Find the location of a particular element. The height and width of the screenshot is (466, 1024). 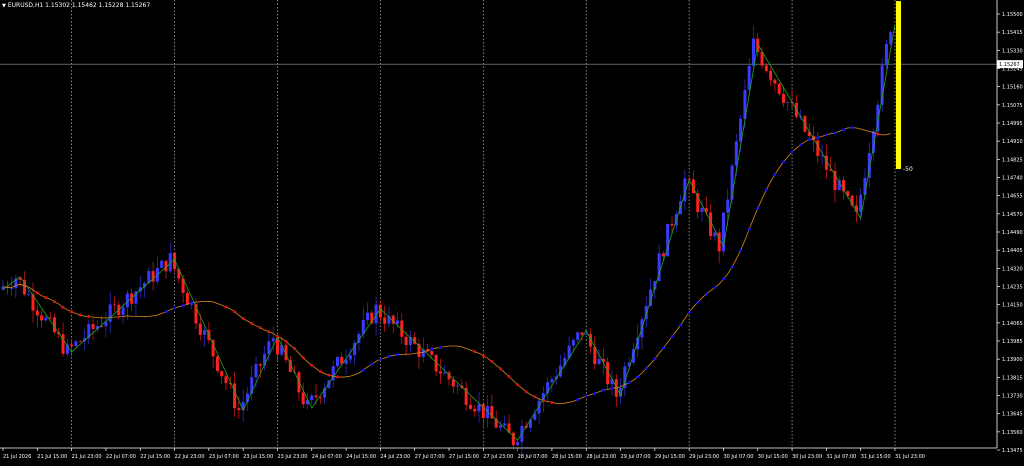

time-tick-label: 24 Jul 15:00 is located at coordinates (361, 457).